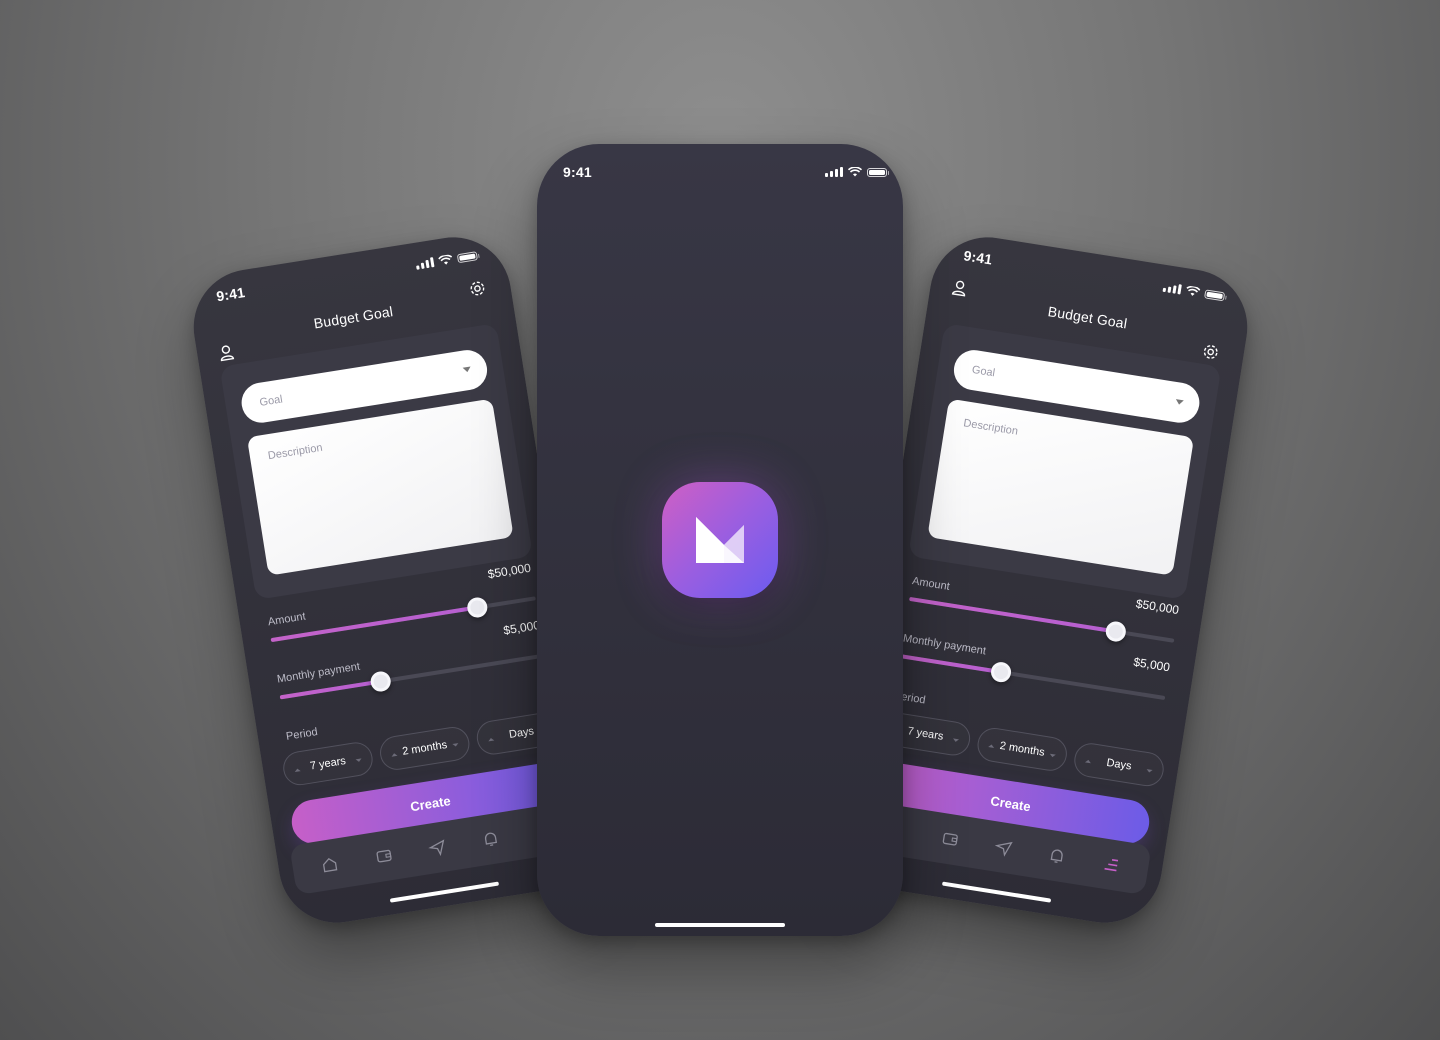  What do you see at coordinates (950, 664) in the screenshot?
I see `monthly-payment-slider-fill` at bounding box center [950, 664].